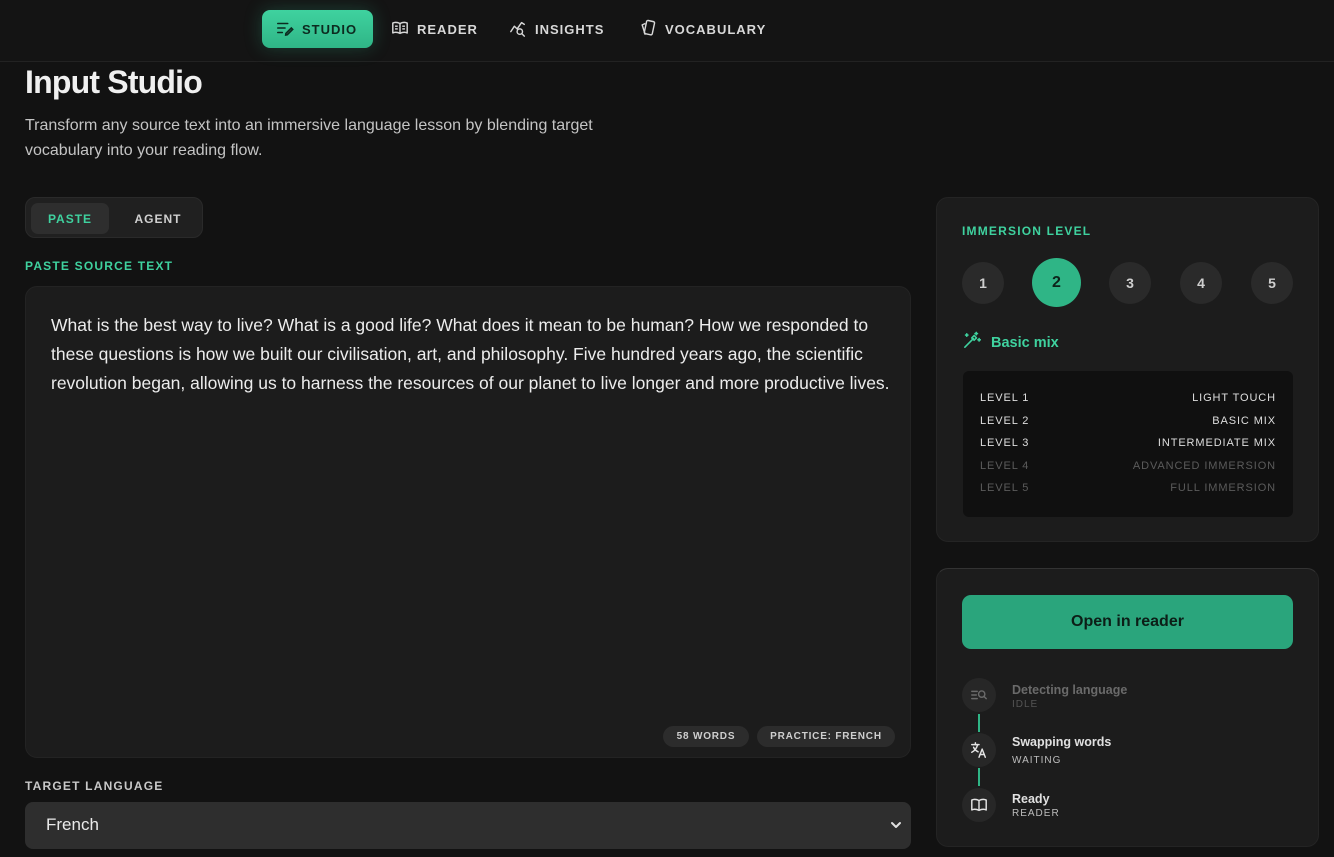  What do you see at coordinates (1027, 231) in the screenshot?
I see `immersion-level-label: IMMERSION LEVEL` at bounding box center [1027, 231].